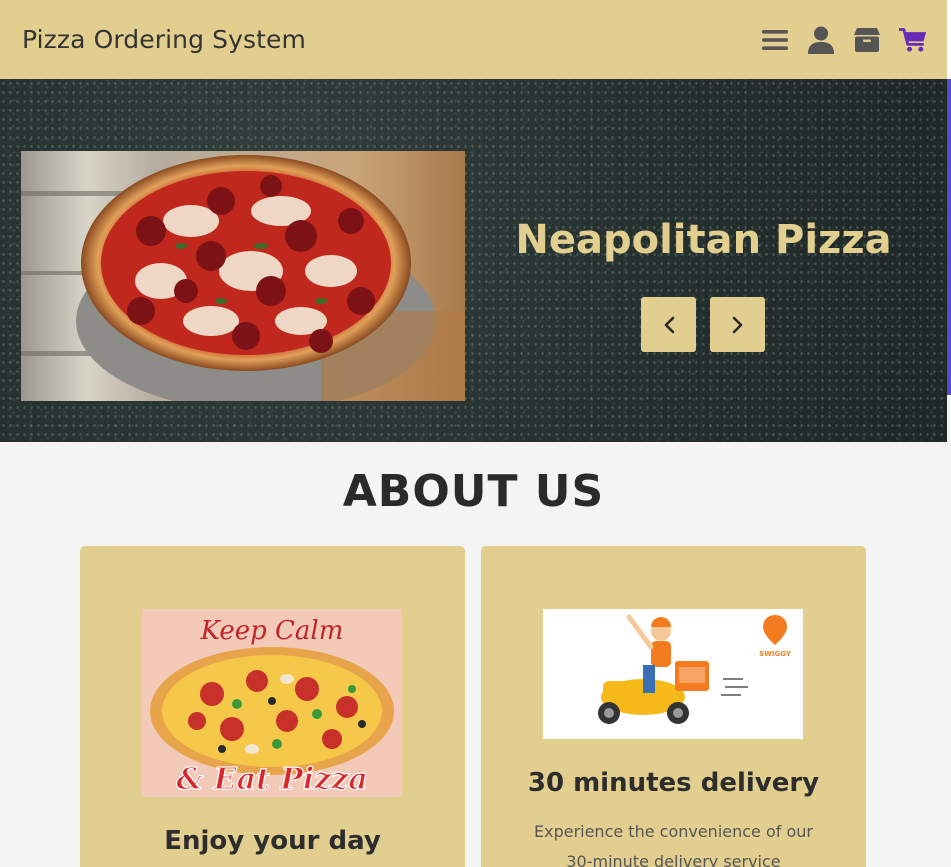 The width and height of the screenshot is (951, 867). What do you see at coordinates (272, 841) in the screenshot?
I see `card-title: Enjoy your day` at bounding box center [272, 841].